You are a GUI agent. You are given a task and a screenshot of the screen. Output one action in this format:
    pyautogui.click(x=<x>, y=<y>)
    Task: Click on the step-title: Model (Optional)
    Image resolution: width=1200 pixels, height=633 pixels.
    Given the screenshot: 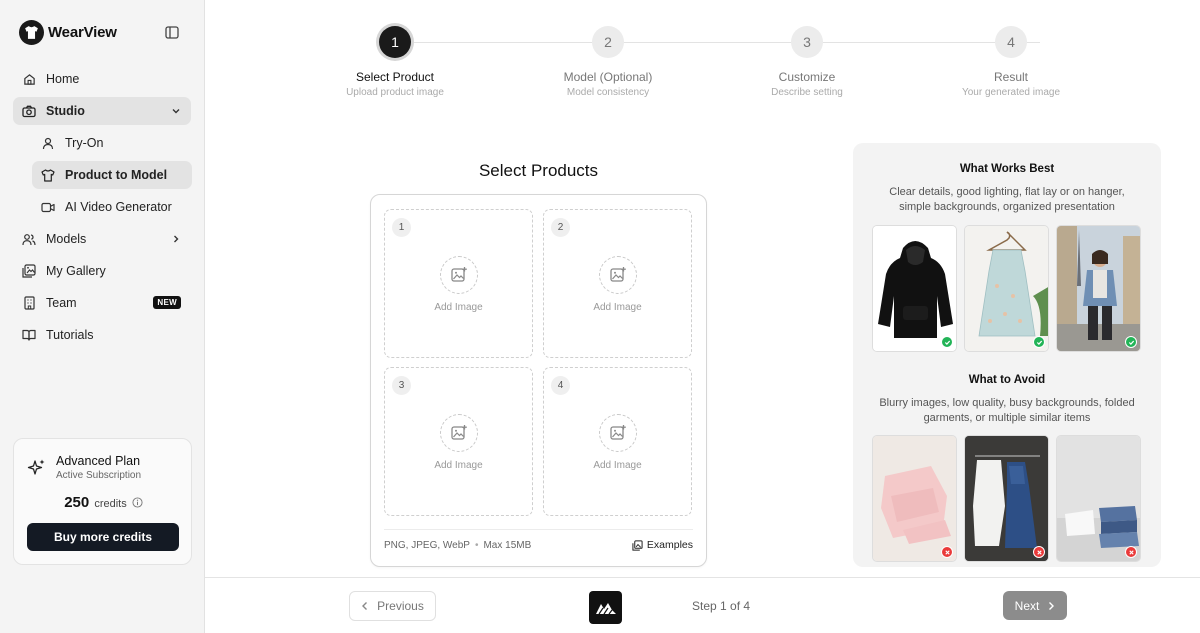 What is the action you would take?
    pyautogui.click(x=608, y=77)
    